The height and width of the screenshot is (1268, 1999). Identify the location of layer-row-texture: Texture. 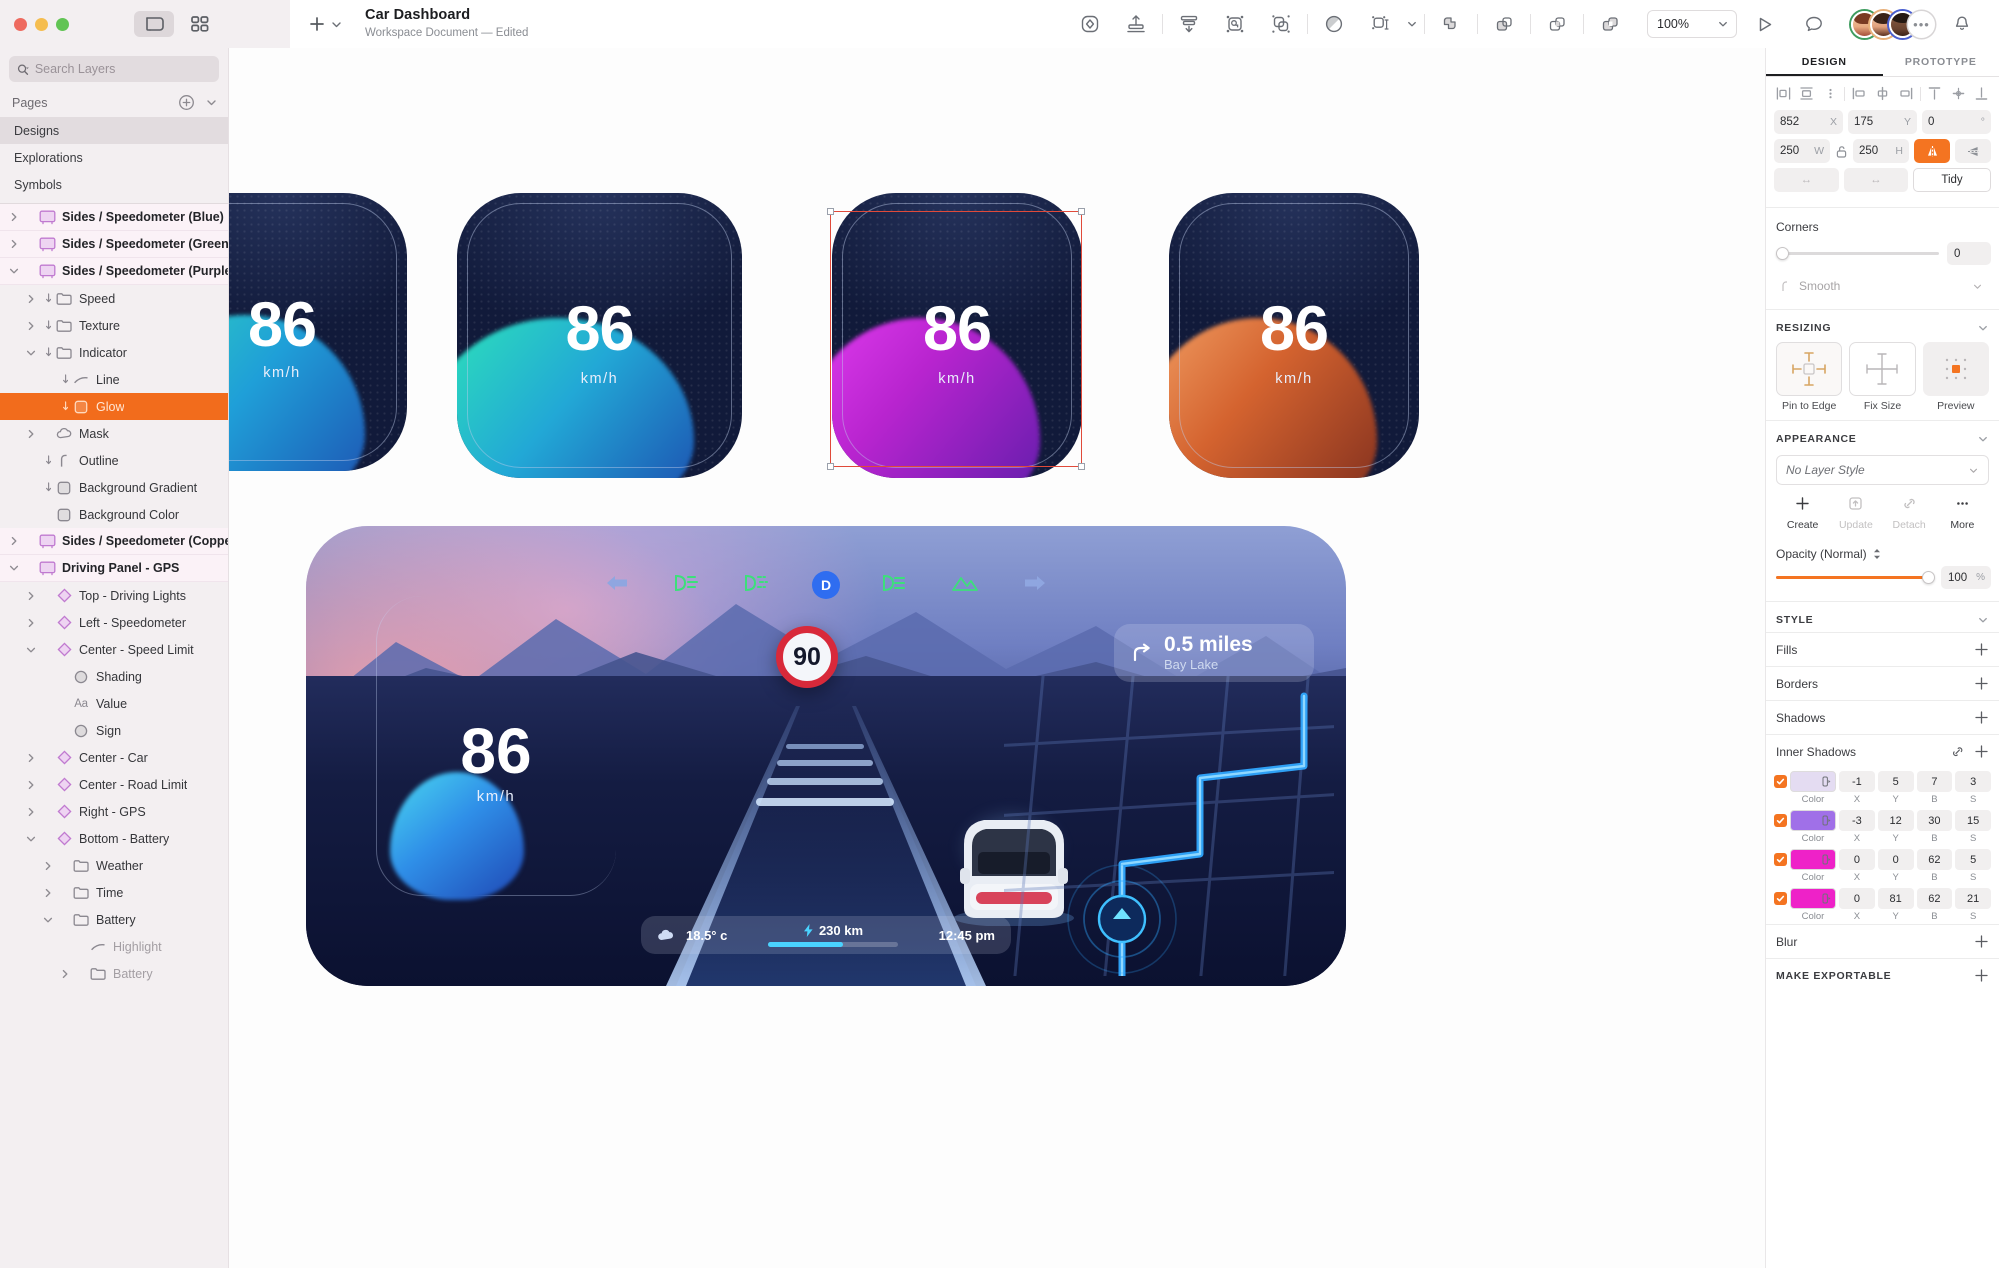
(114, 325).